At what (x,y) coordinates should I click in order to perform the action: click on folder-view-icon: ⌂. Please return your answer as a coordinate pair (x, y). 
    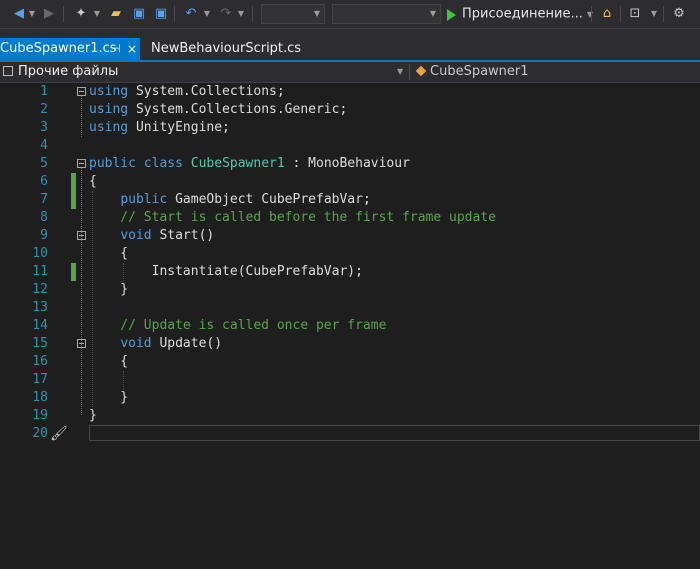
    Looking at the image, I should click on (607, 14).